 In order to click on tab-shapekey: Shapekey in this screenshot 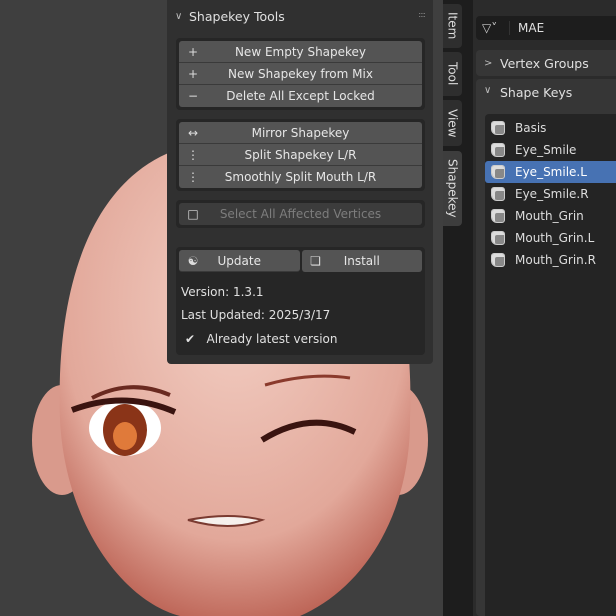, I will do `click(452, 188)`.